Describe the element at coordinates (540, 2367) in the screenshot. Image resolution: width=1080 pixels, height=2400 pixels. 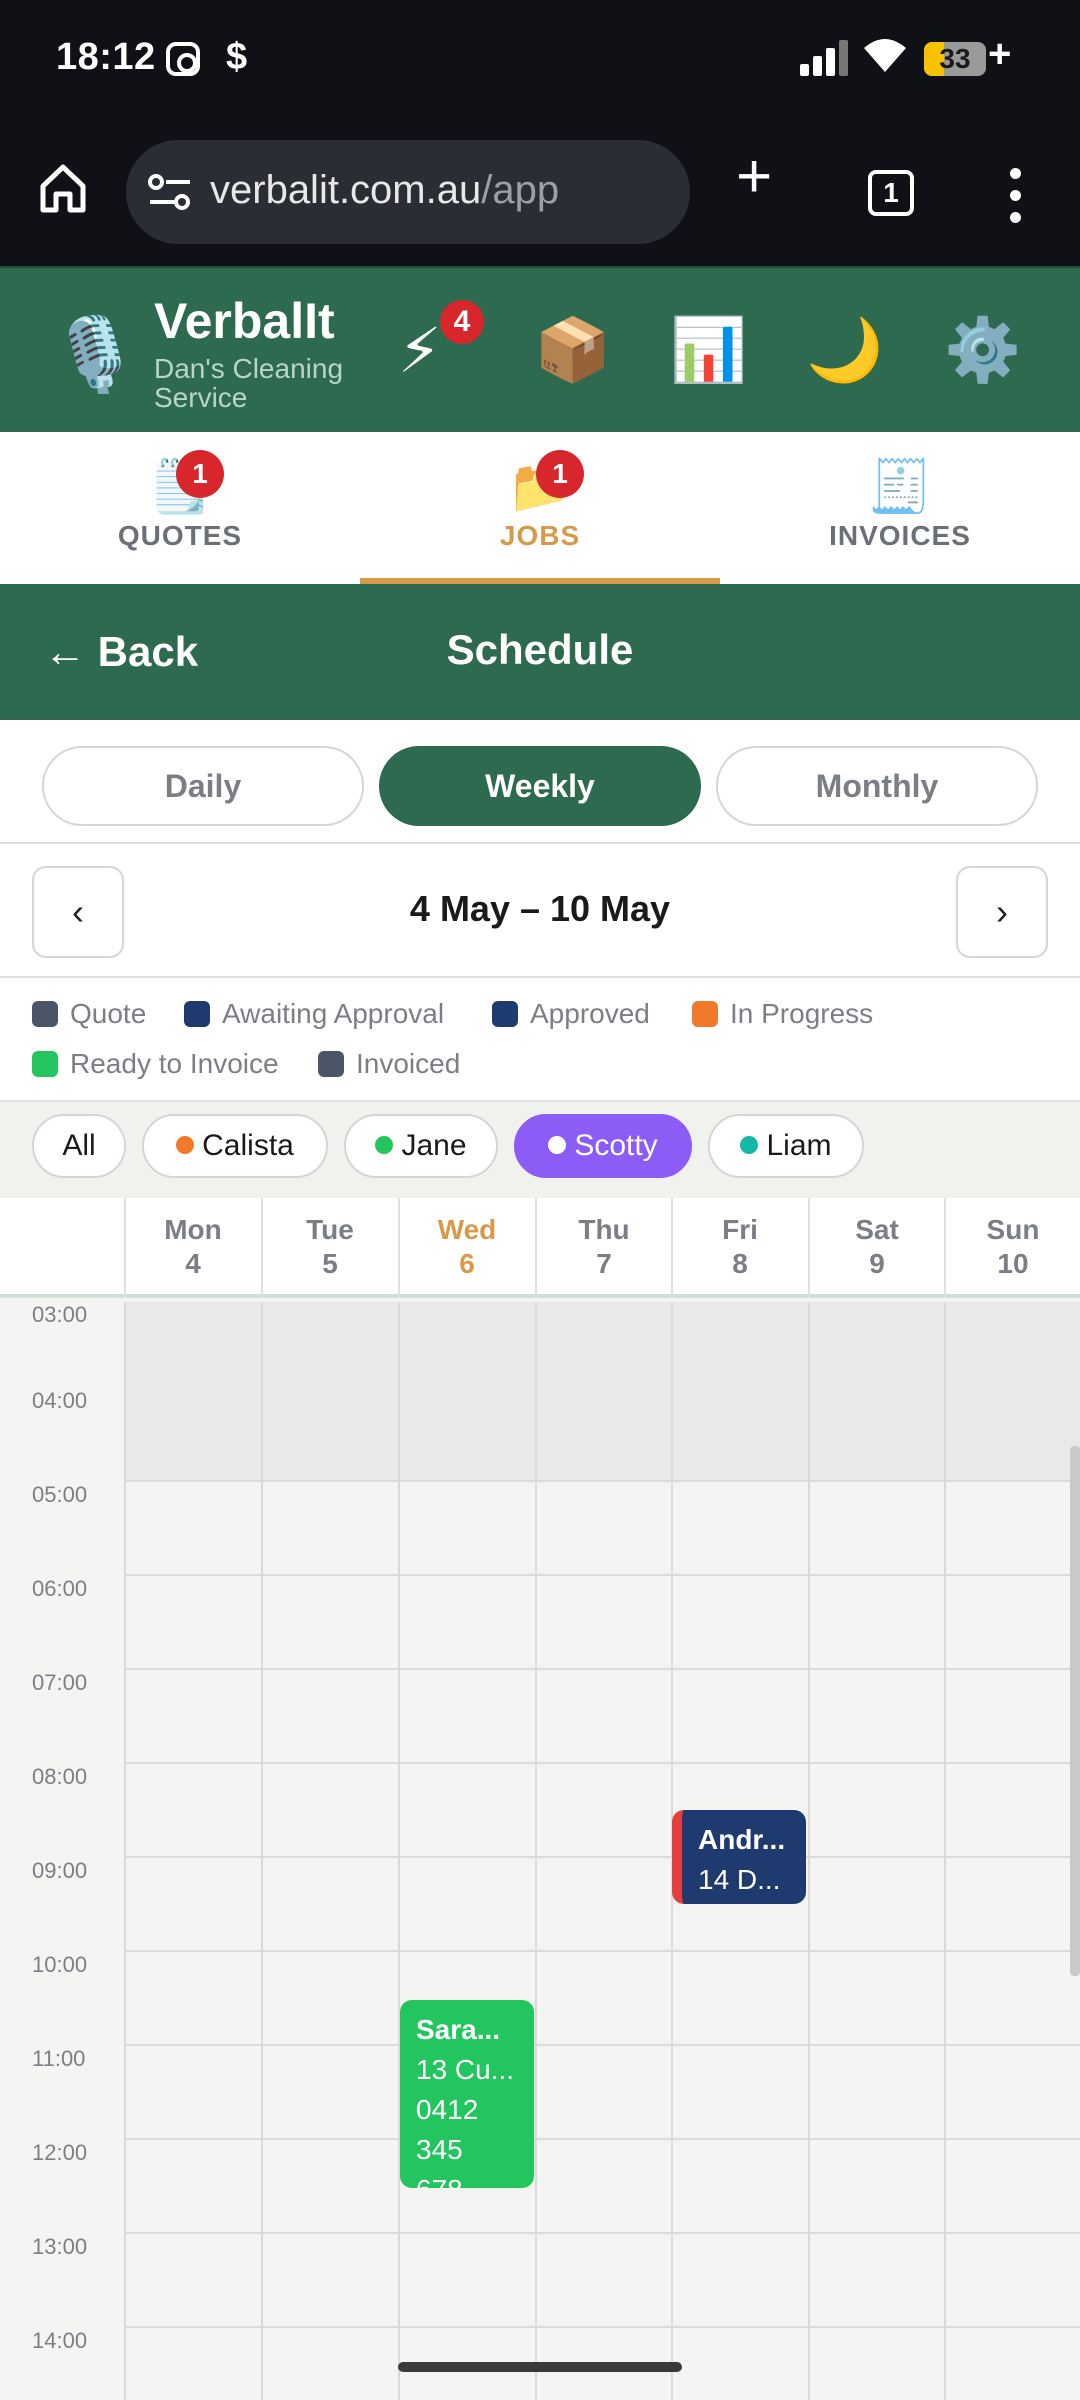
I see `gesture-navigation-bar` at that location.